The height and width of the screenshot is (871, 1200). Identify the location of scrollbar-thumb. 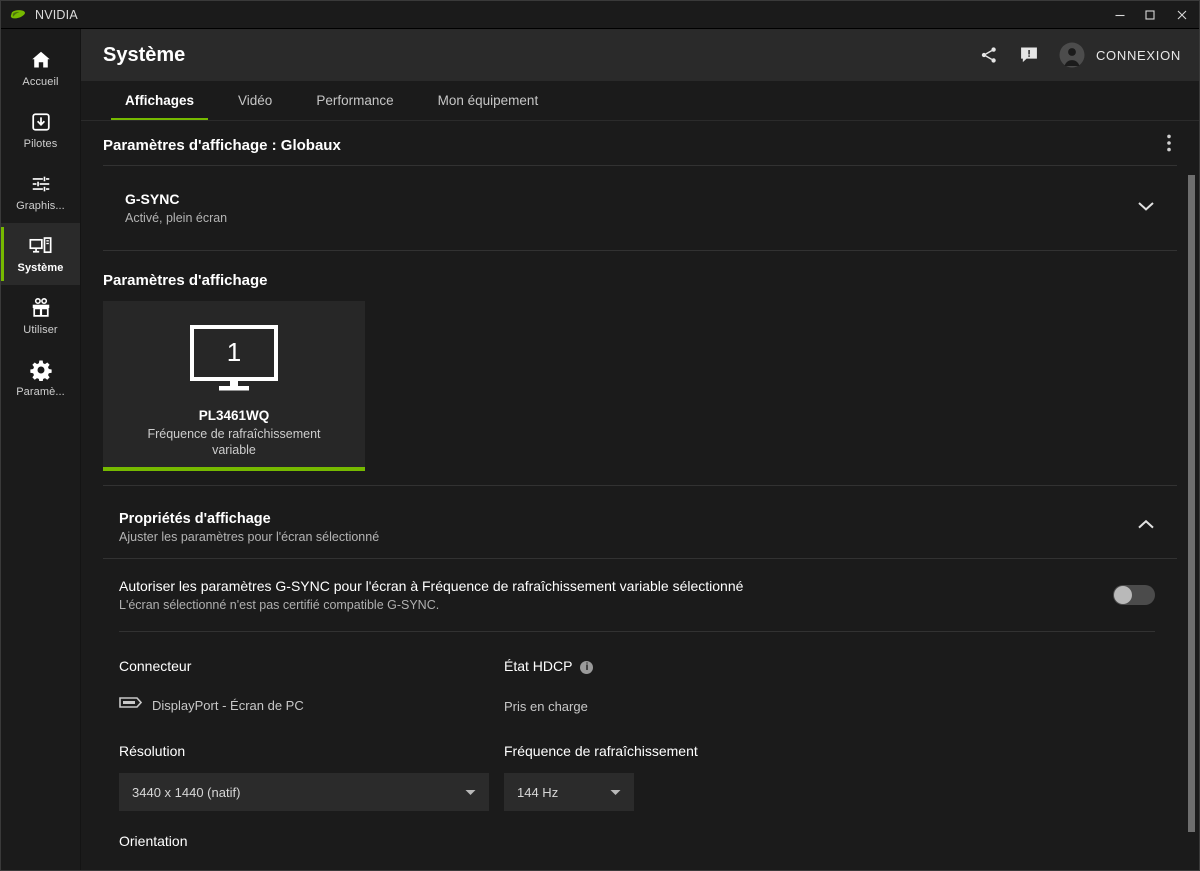
(1191, 503).